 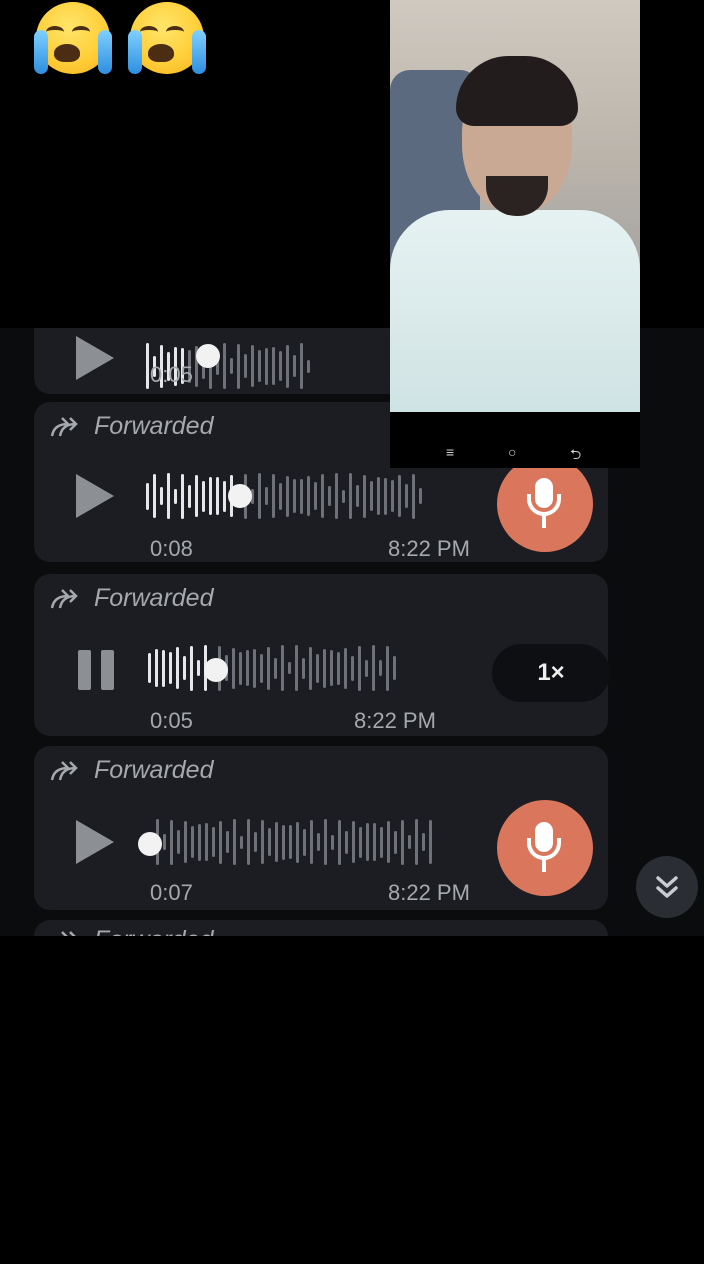 What do you see at coordinates (96, 670) in the screenshot?
I see `pause-icon` at bounding box center [96, 670].